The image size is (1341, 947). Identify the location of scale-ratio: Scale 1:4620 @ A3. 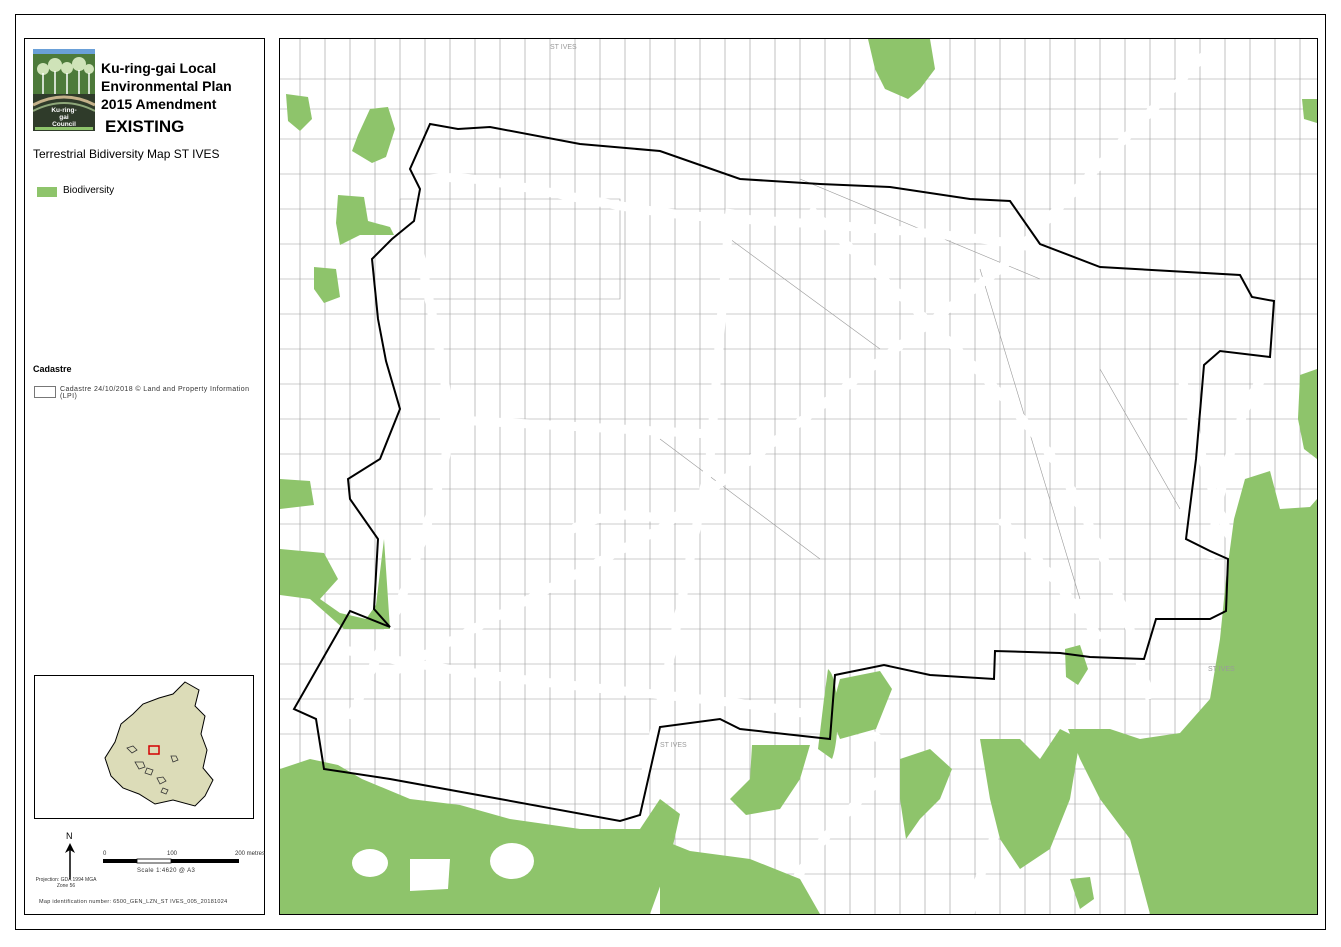
(166, 871).